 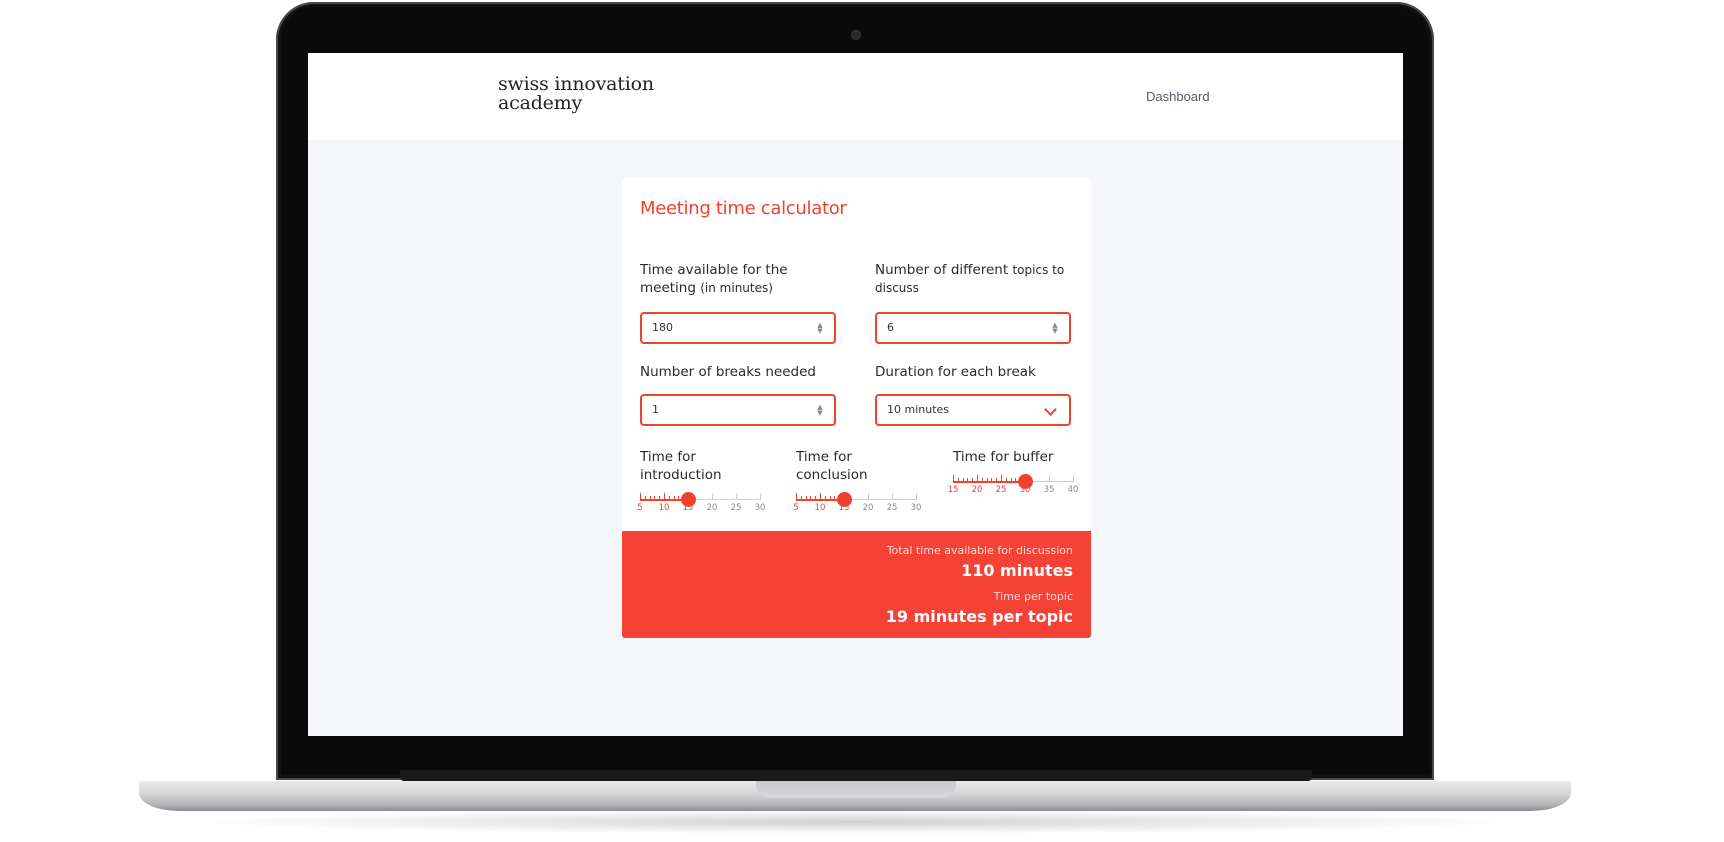 I want to click on total-time-label: Total time available for discussion, so click(x=979, y=550).